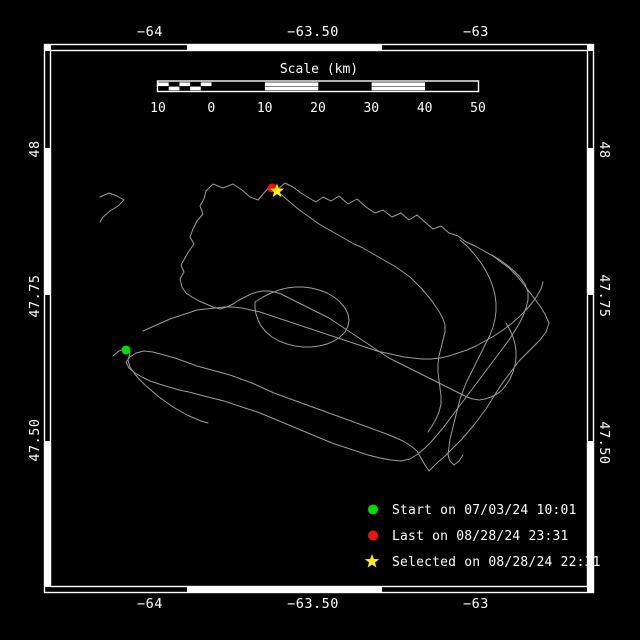 This screenshot has height=640, width=640. Describe the element at coordinates (590, 47) in the screenshot. I see `zebra-corner-tr` at that location.